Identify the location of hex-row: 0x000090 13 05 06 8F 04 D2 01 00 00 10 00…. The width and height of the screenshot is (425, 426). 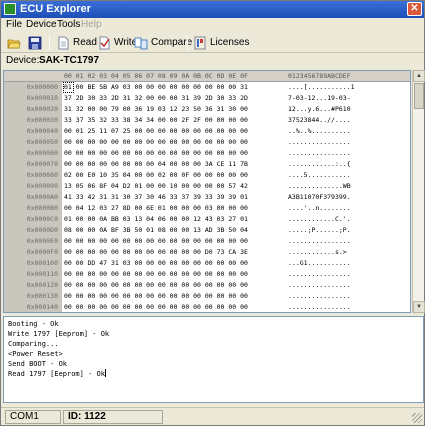
(207, 186).